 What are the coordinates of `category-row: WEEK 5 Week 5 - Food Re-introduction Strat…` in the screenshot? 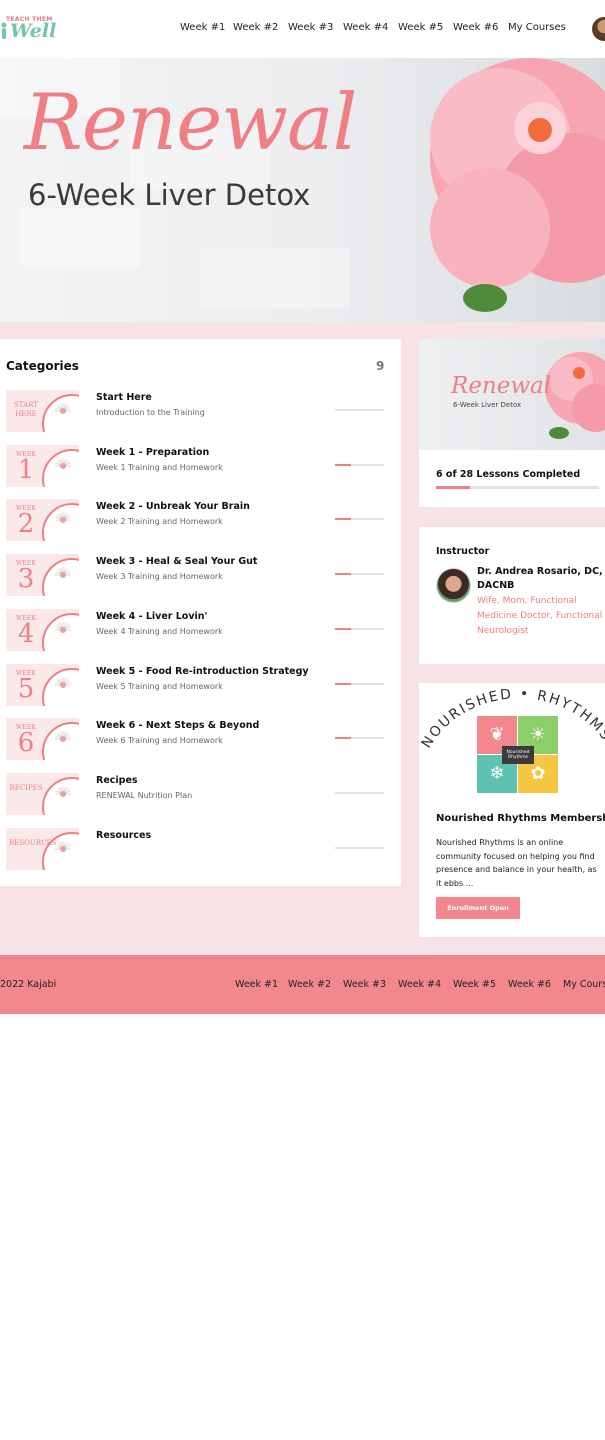 It's located at (201, 685).